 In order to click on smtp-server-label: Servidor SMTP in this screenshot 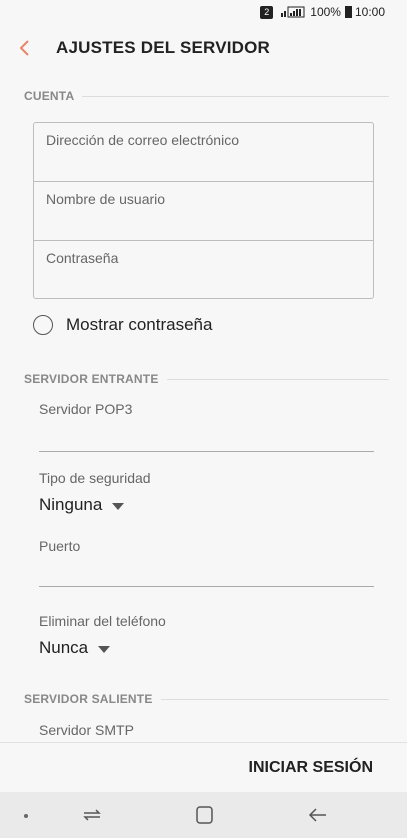, I will do `click(86, 730)`.